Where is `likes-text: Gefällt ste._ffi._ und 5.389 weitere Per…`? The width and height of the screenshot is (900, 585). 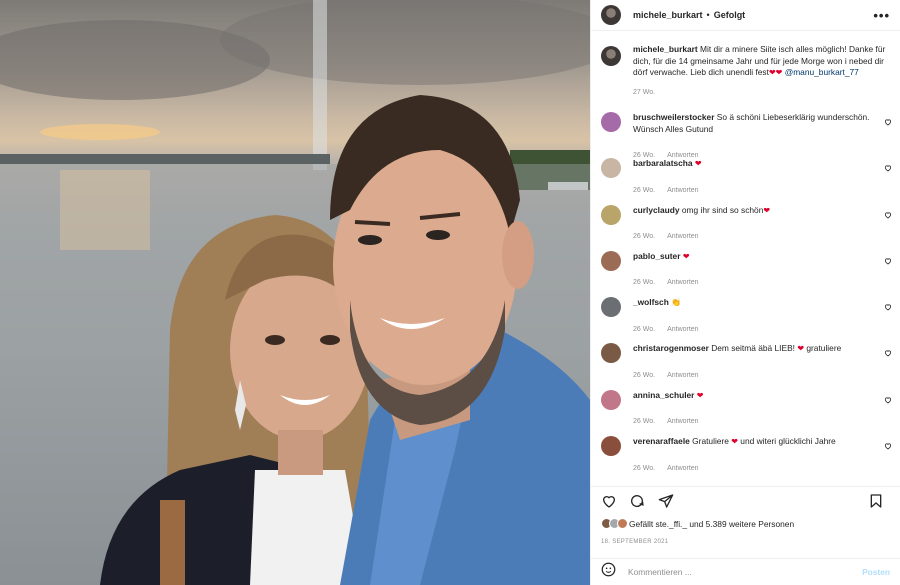 likes-text: Gefällt ste._ffi._ und 5.389 weitere Per… is located at coordinates (711, 524).